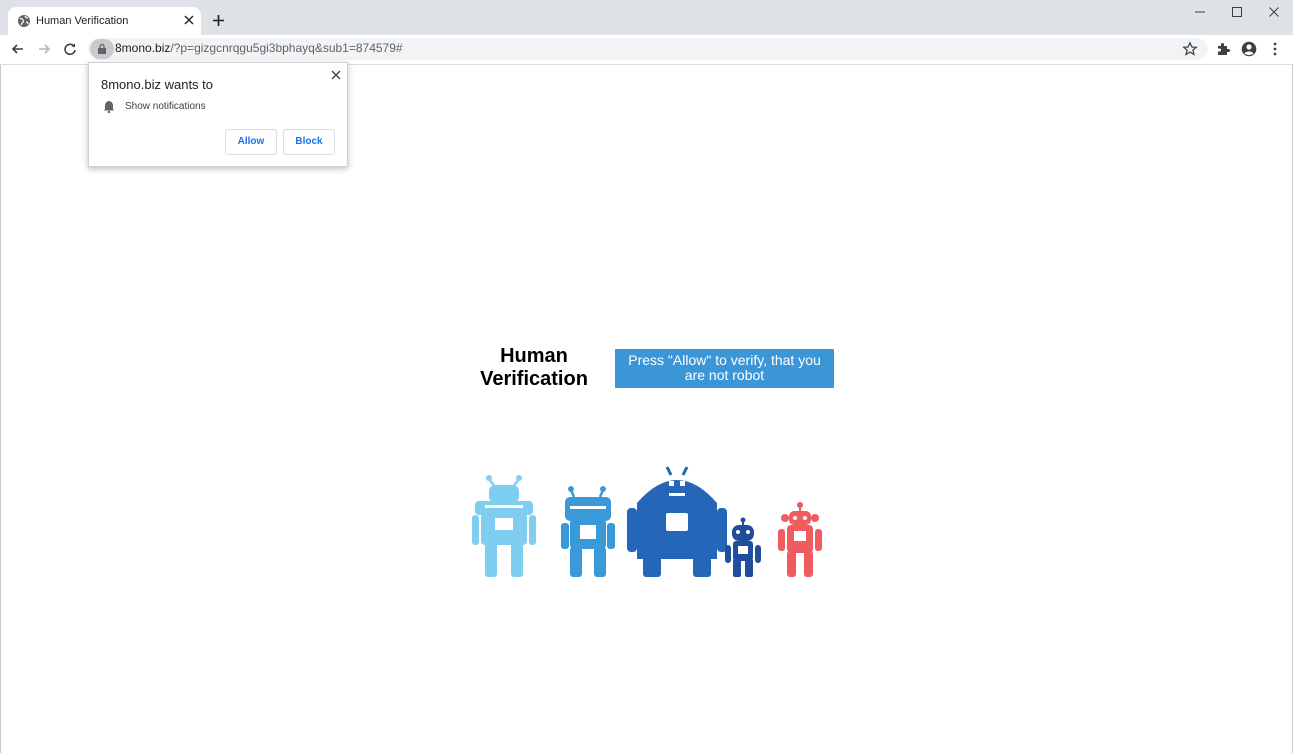 The image size is (1293, 753). What do you see at coordinates (165, 106) in the screenshot?
I see `permission-label: Show notifications` at bounding box center [165, 106].